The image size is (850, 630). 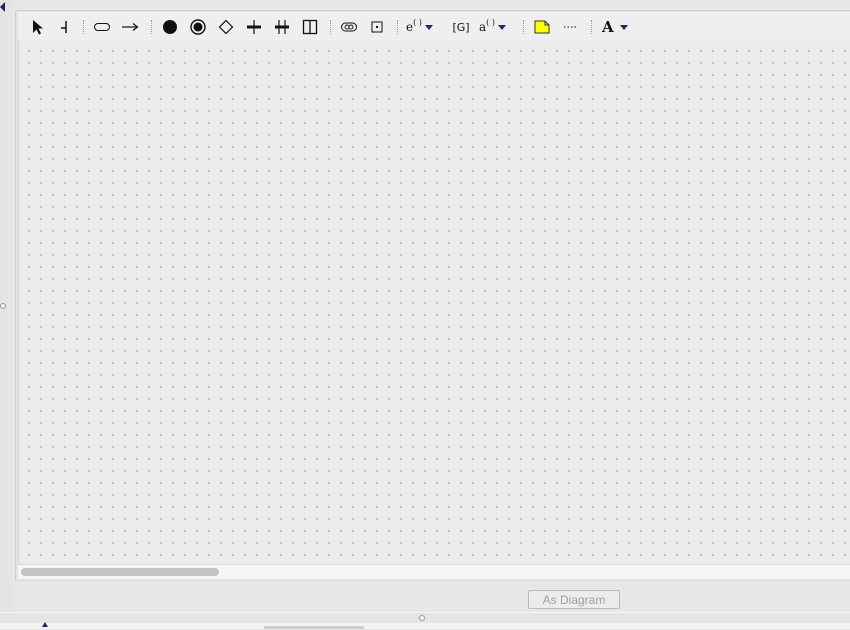 I want to click on entry-action-label: e, so click(x=410, y=27).